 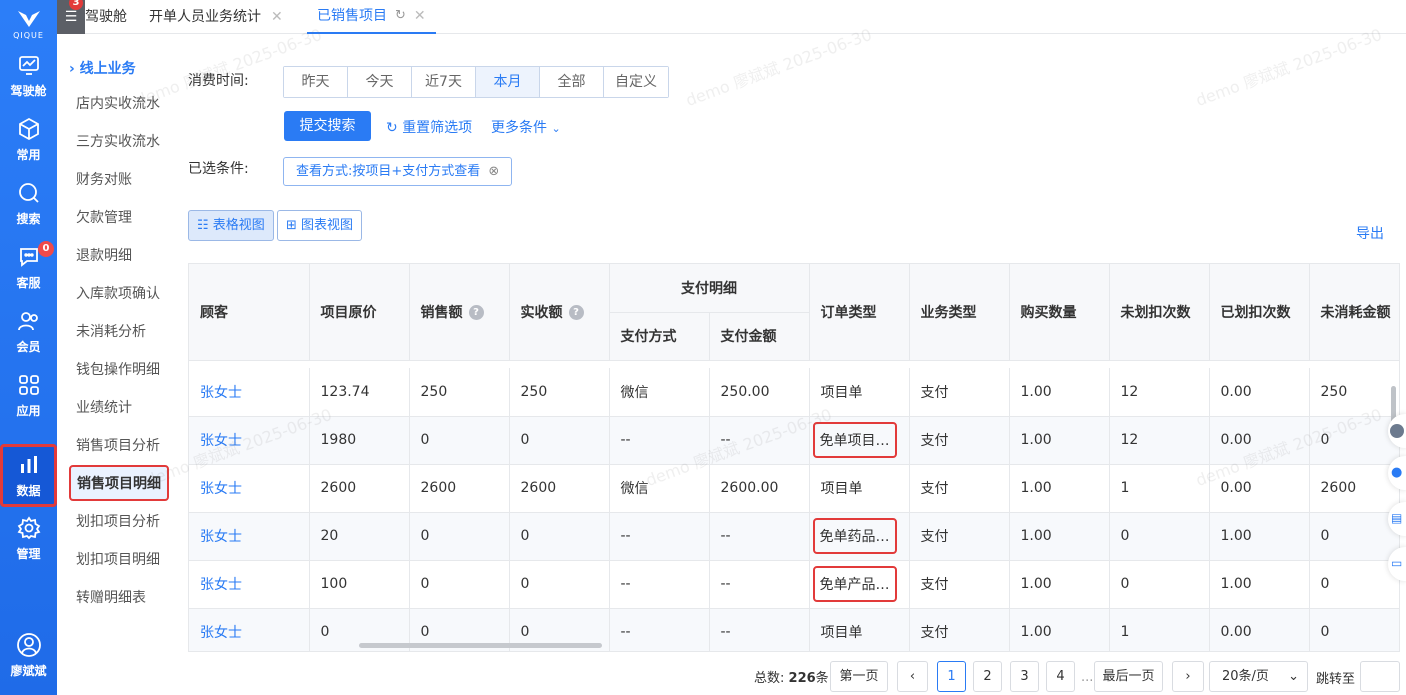 What do you see at coordinates (118, 369) in the screenshot?
I see `subnav-item: 钱包操作明细` at bounding box center [118, 369].